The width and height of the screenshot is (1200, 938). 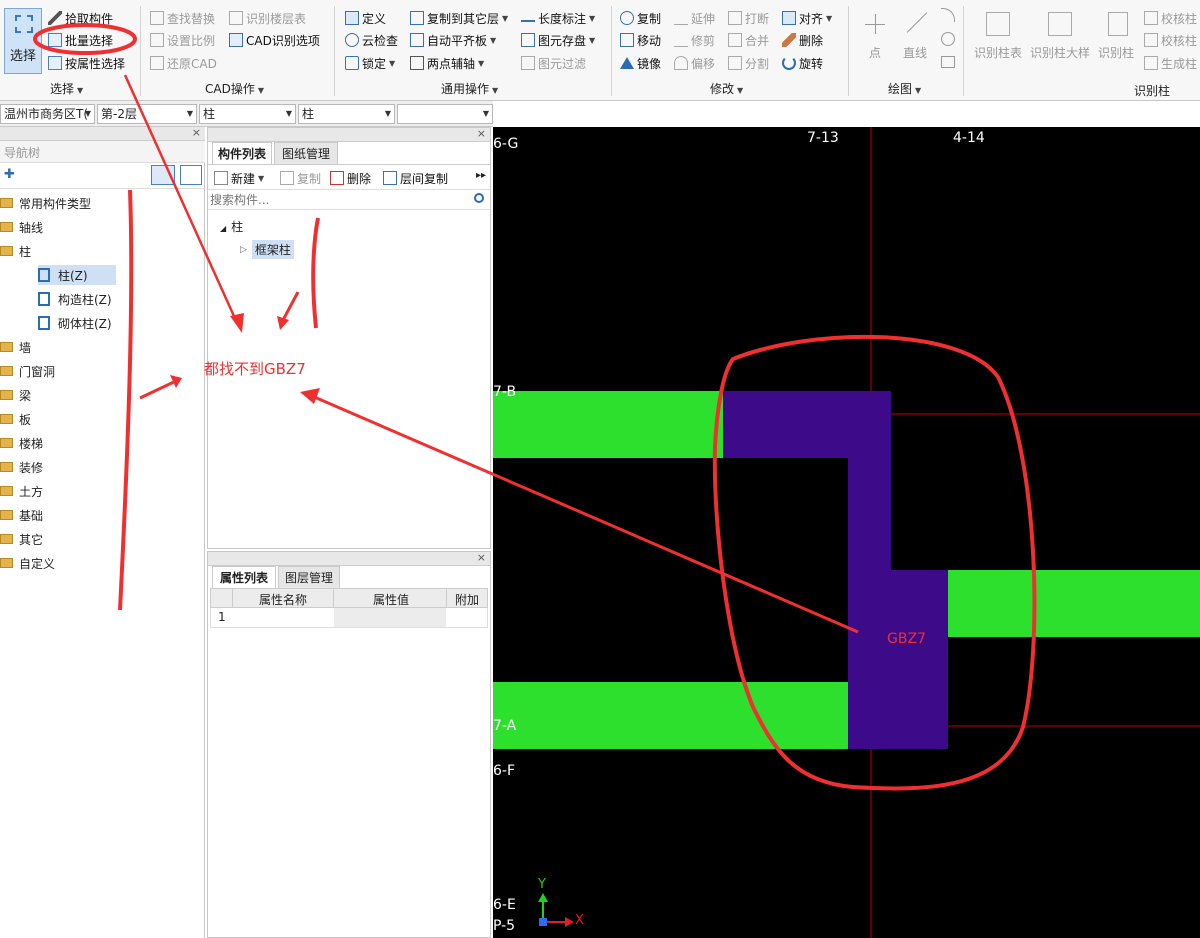 What do you see at coordinates (234, 88) in the screenshot?
I see `cad-group-label: CAD操作 ▼` at bounding box center [234, 88].